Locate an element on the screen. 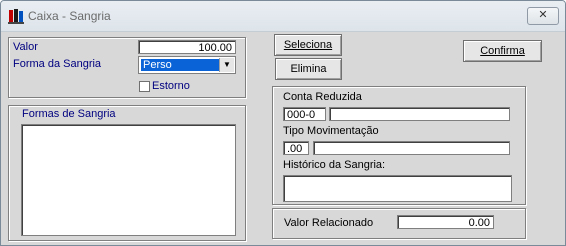 The height and width of the screenshot is (246, 566). valor-field: 100.00 is located at coordinates (187, 47).